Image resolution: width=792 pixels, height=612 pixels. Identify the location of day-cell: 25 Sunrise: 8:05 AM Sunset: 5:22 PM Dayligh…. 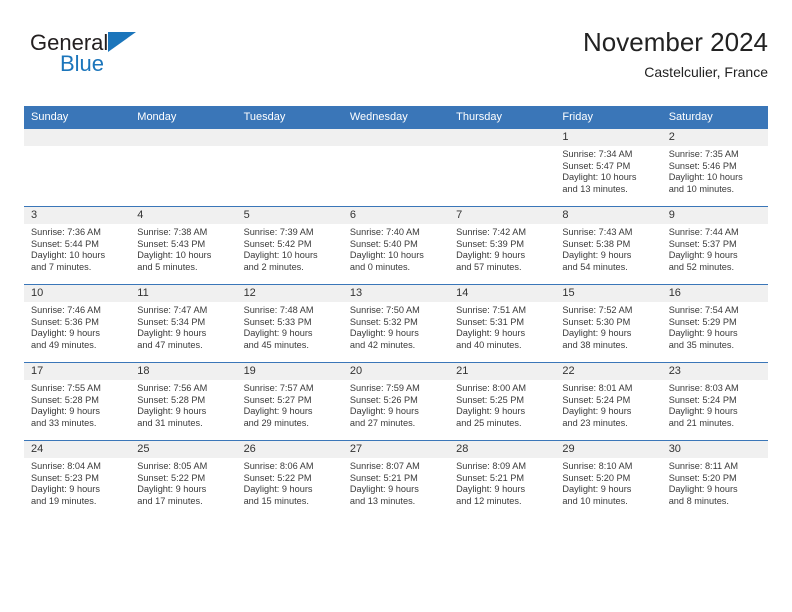
(183, 479).